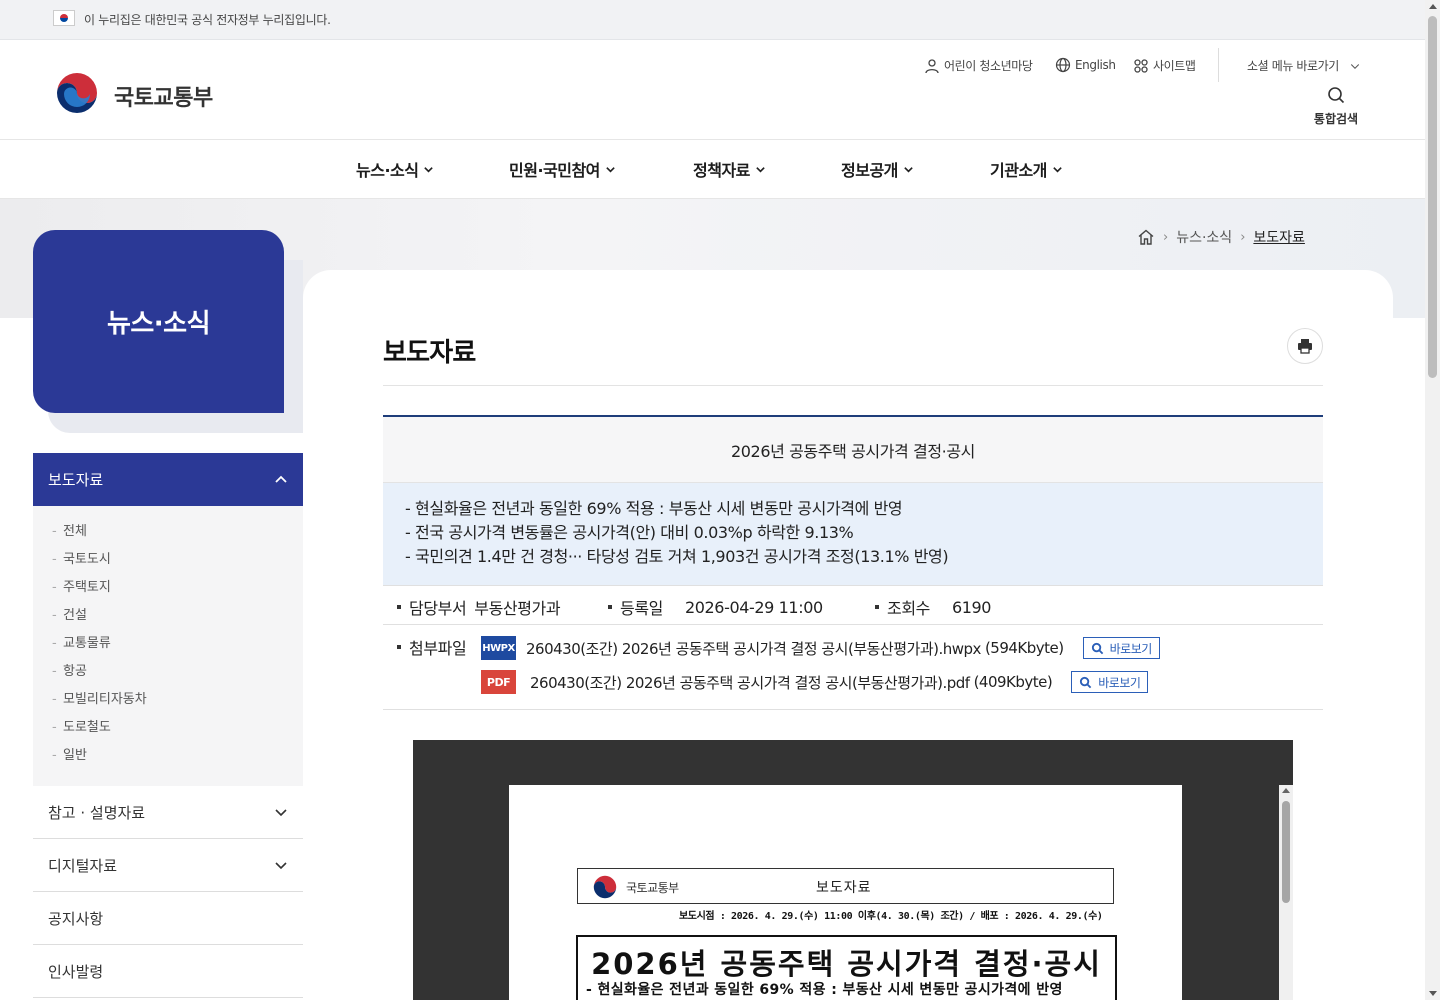 Image resolution: width=1440 pixels, height=1000 pixels. Describe the element at coordinates (387, 170) in the screenshot. I see `gnb-news-label: 뉴스·소식` at that location.